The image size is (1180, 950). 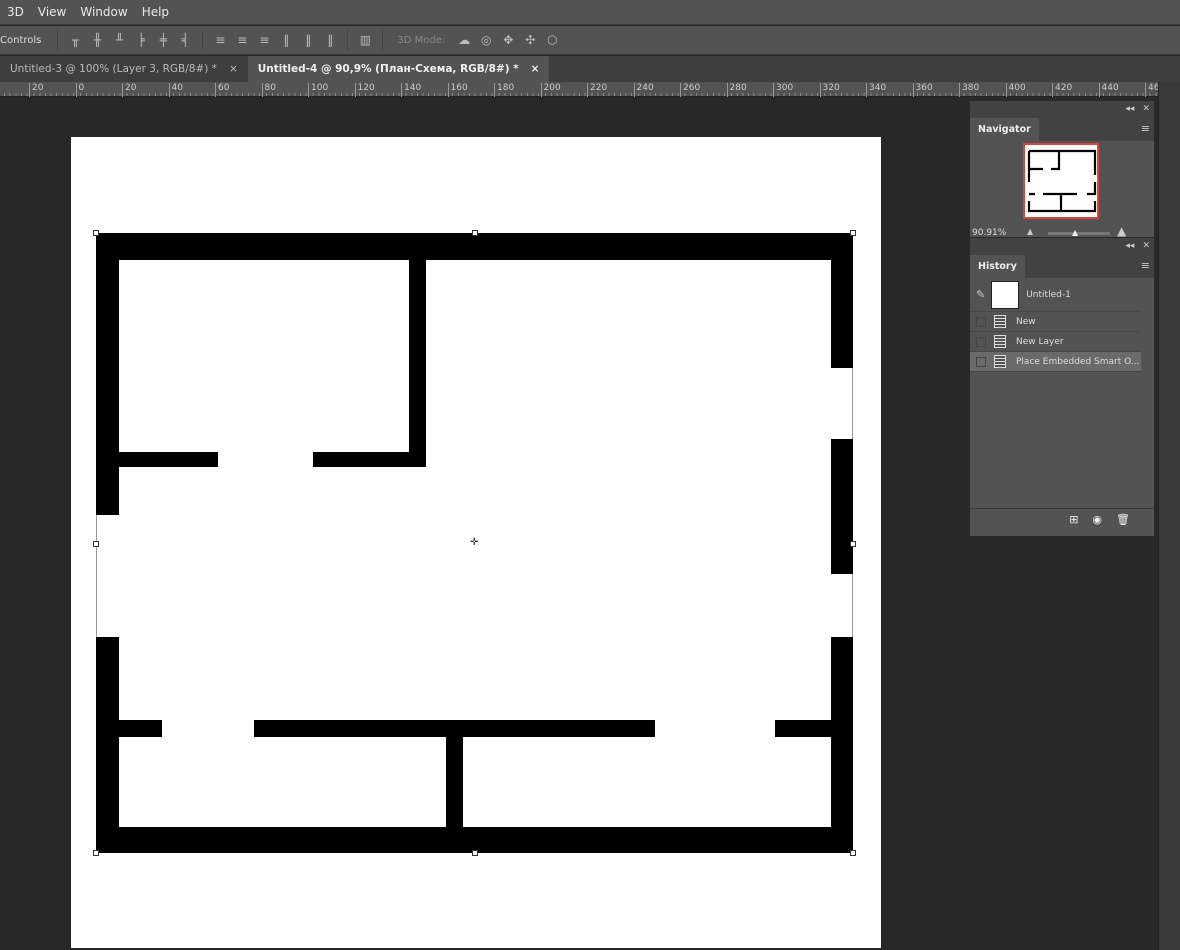 I want to click on ruler-tick-label: 140, so click(x=411, y=90).